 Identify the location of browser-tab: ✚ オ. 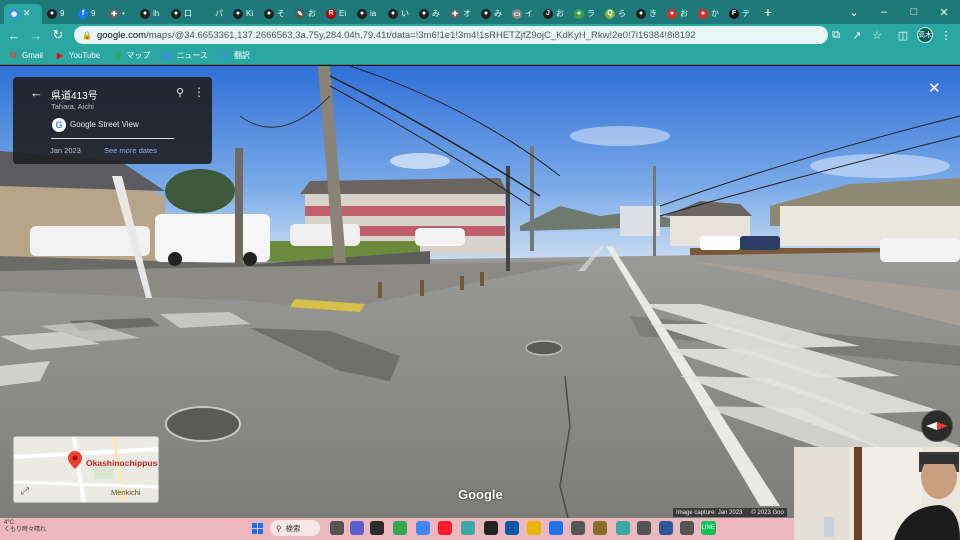
(460, 14).